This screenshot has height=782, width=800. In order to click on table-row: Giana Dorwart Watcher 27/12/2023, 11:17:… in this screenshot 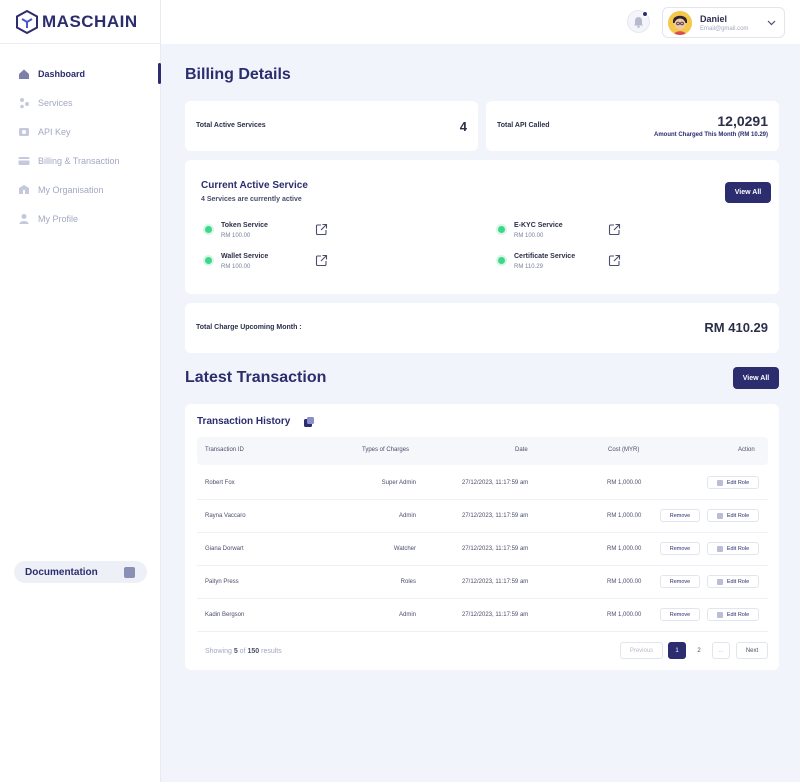, I will do `click(482, 549)`.